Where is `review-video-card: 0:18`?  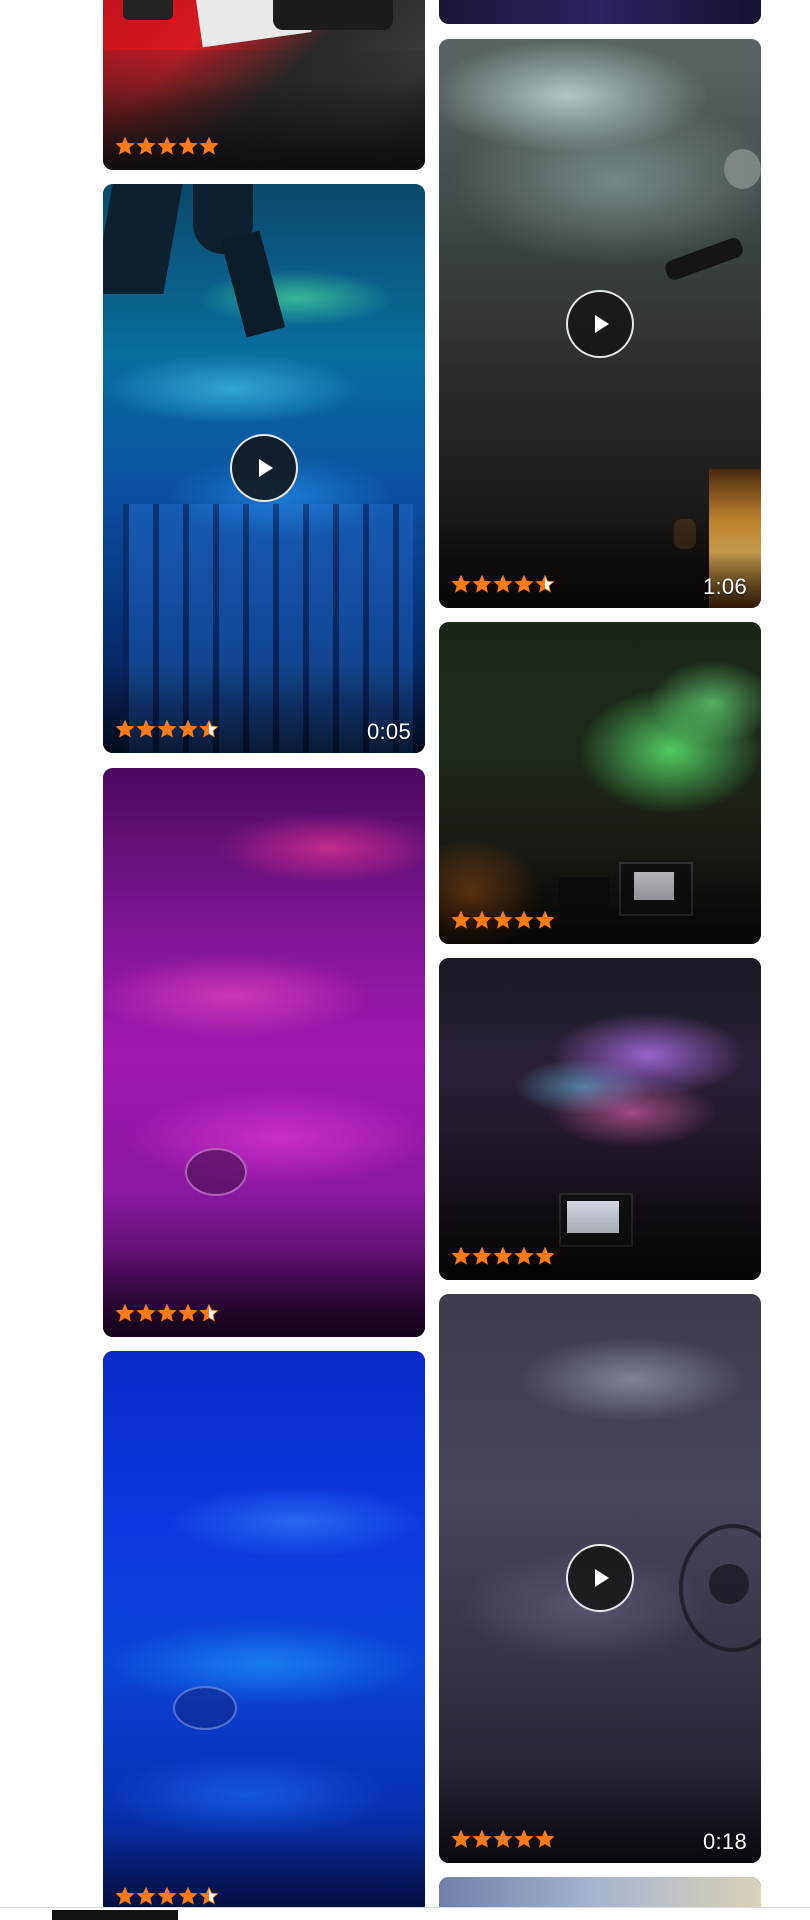
review-video-card: 0:18 is located at coordinates (600, 1578).